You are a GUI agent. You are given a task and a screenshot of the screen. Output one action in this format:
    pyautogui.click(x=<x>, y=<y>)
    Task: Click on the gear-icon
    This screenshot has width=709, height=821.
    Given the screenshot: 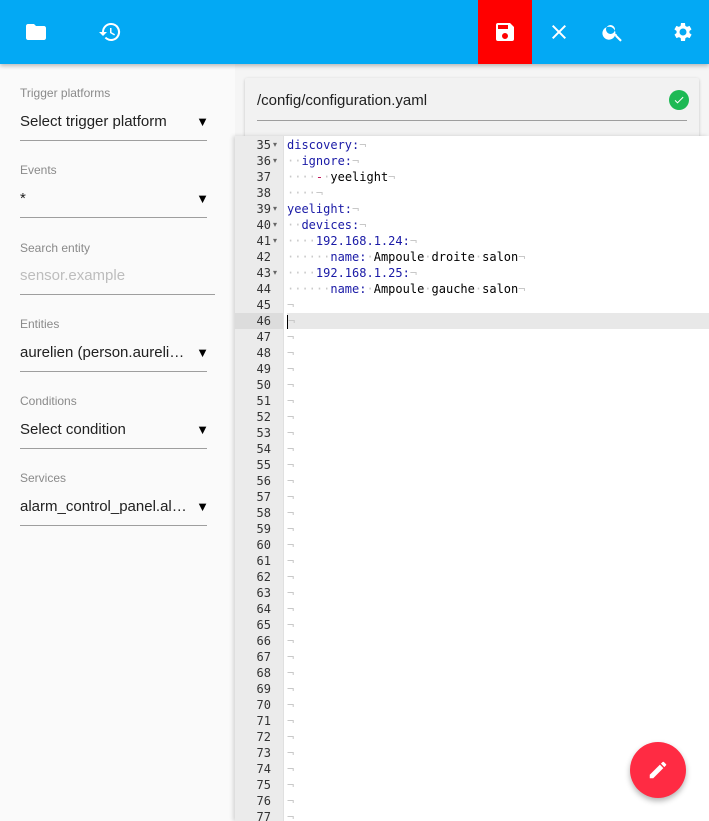 What is the action you would take?
    pyautogui.click(x=683, y=32)
    